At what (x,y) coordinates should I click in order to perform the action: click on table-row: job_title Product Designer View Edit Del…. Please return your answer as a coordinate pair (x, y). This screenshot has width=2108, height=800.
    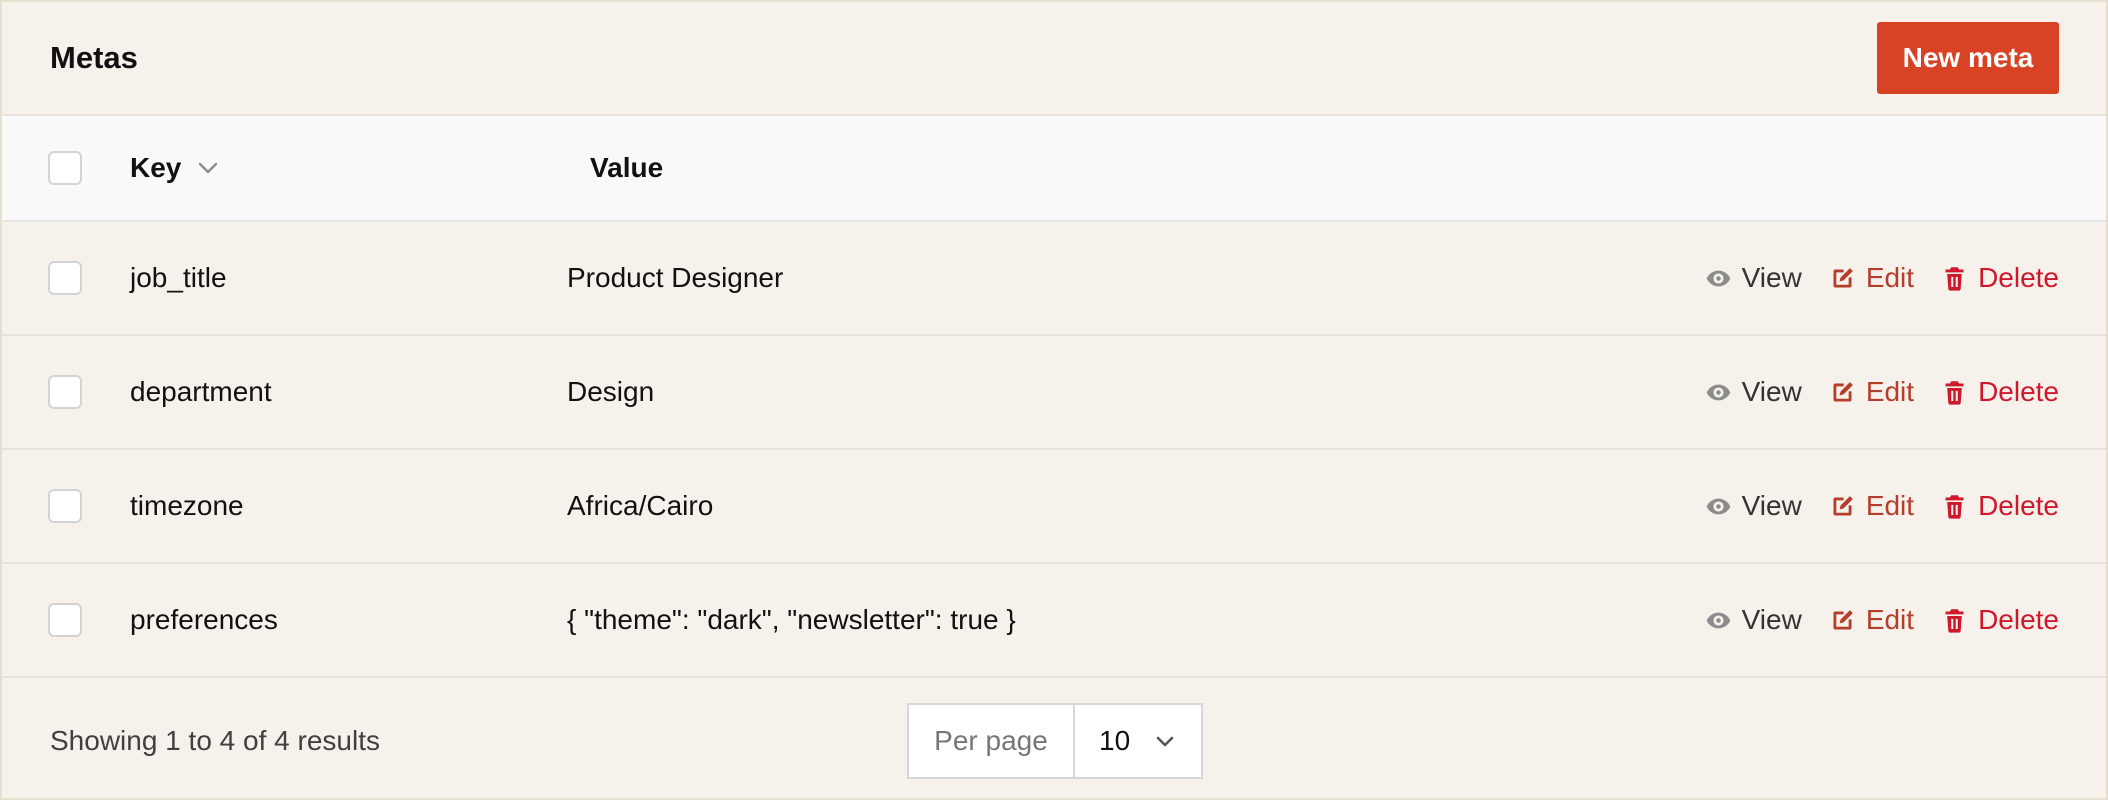
    Looking at the image, I should click on (1054, 279).